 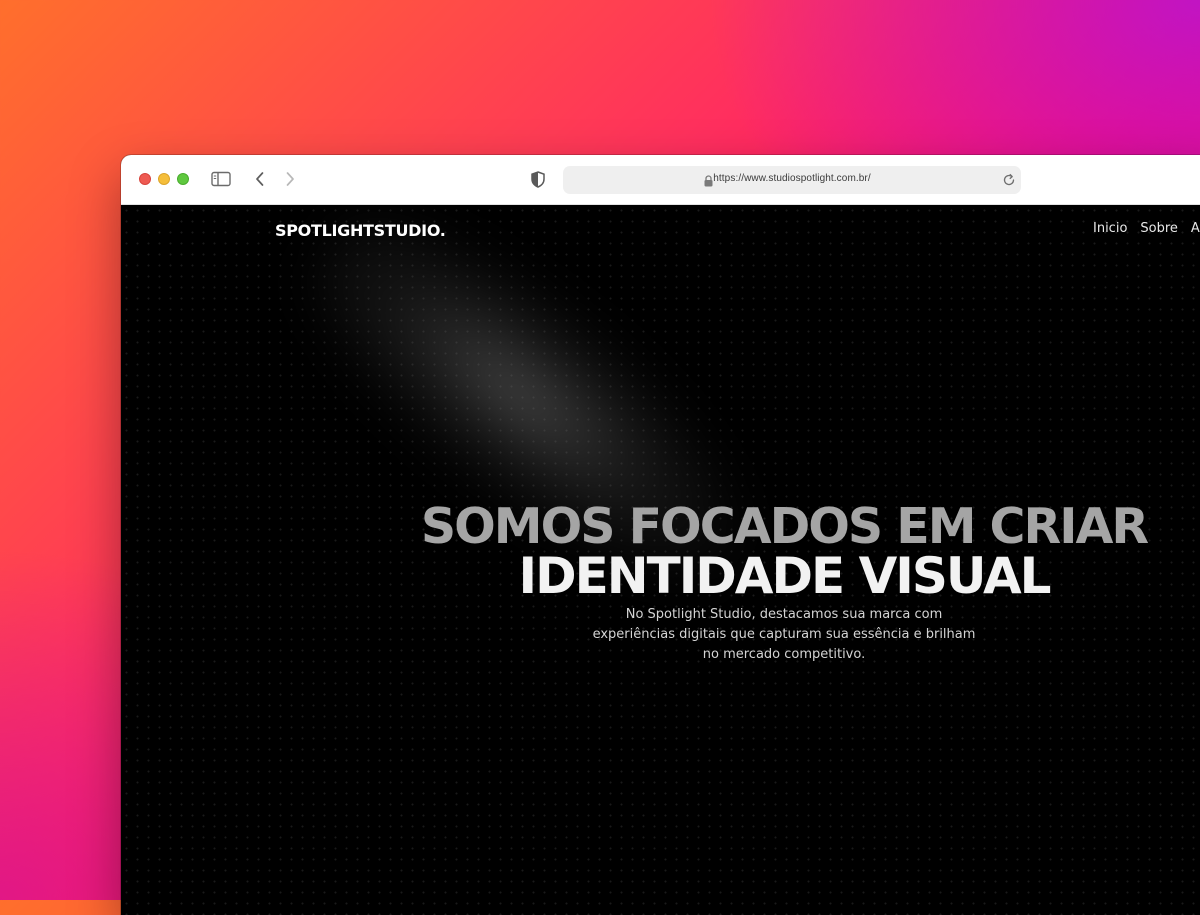 I want to click on shield-icon, so click(x=538, y=179).